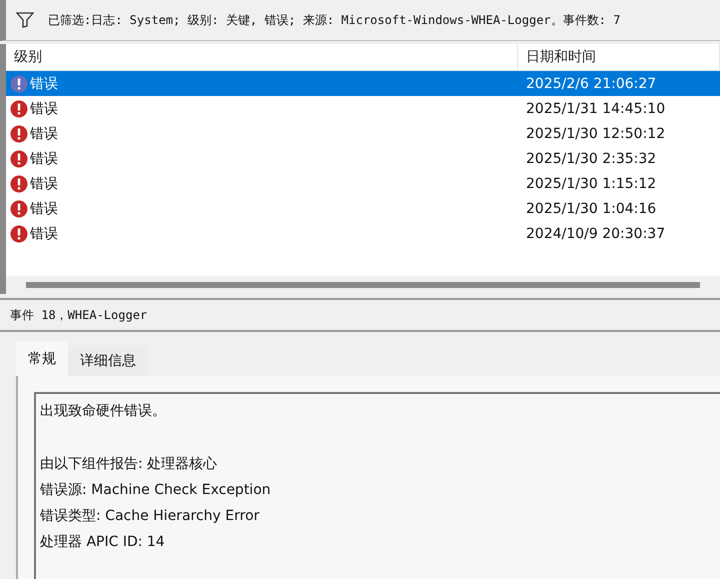 The width and height of the screenshot is (720, 579). Describe the element at coordinates (591, 84) in the screenshot. I see `date-time-text: 2025/2/6 21:06:27` at that location.